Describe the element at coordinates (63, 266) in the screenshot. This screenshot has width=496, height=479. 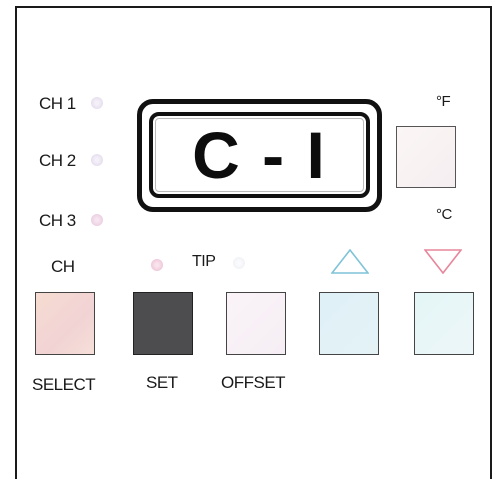
I see `ch-label: CH` at that location.